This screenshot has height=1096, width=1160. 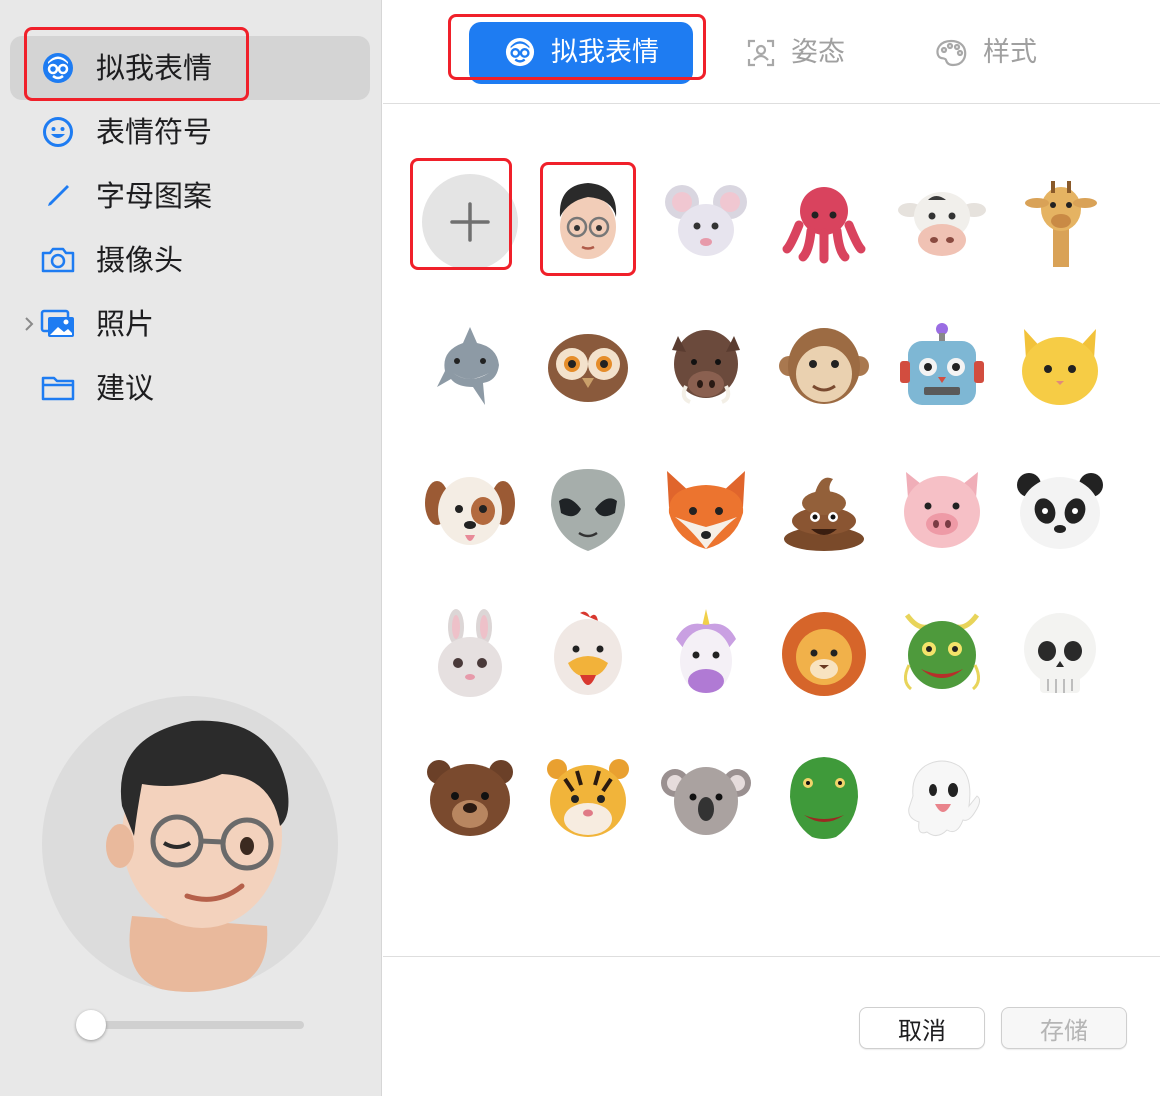 What do you see at coordinates (154, 132) in the screenshot?
I see `sidebar-item-label: 表情符号` at bounding box center [154, 132].